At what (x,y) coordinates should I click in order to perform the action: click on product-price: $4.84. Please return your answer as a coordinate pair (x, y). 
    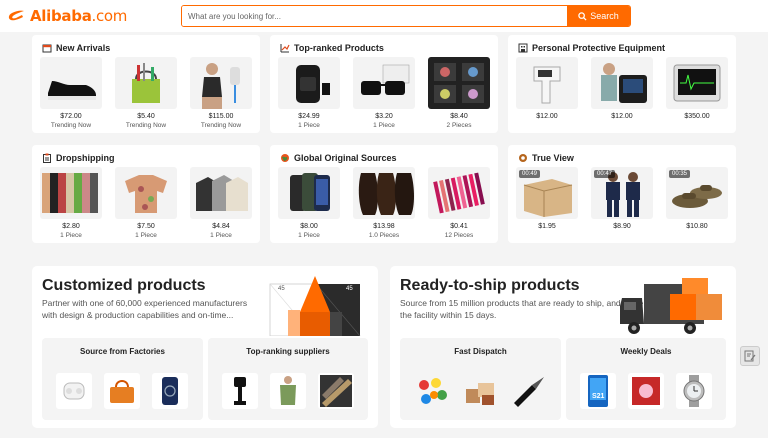
    Looking at the image, I should click on (221, 226).